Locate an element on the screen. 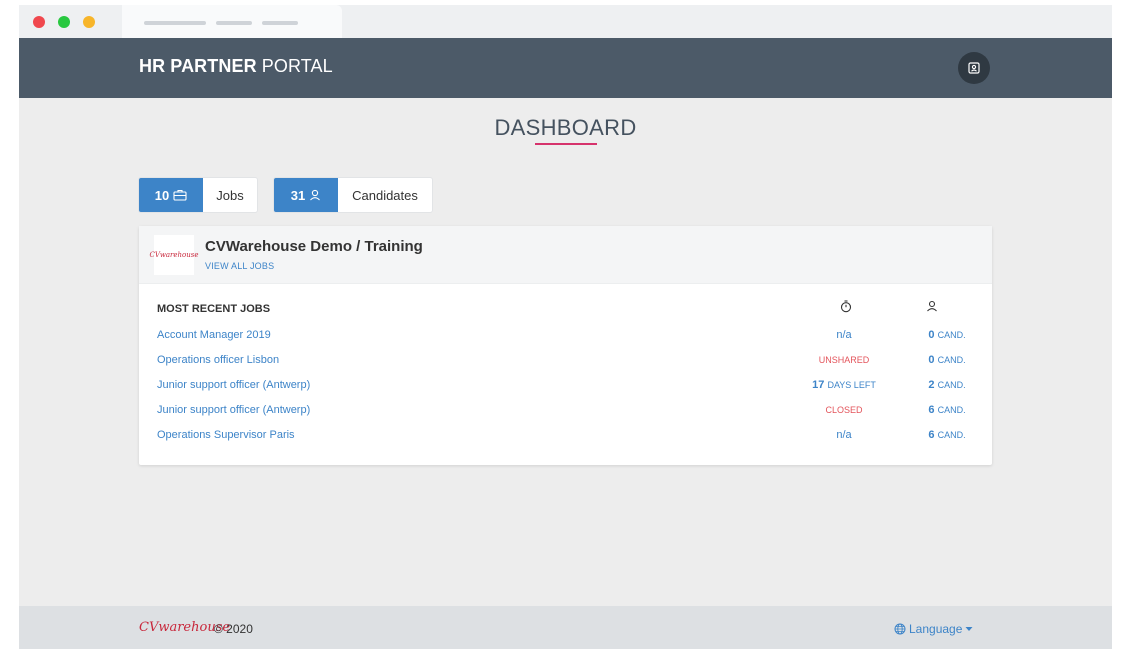 This screenshot has width=1123, height=649. brand-rest: PORTAL is located at coordinates (294, 66).